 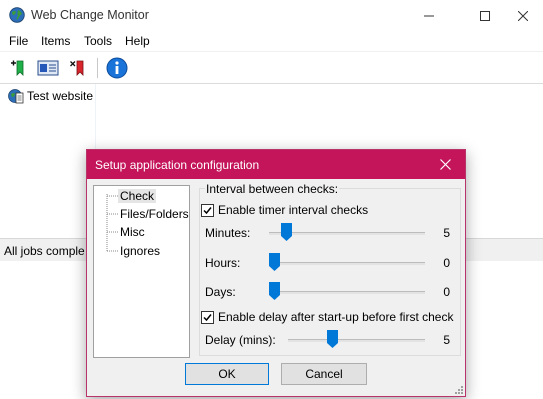 I want to click on maximize-icon, so click(x=485, y=15).